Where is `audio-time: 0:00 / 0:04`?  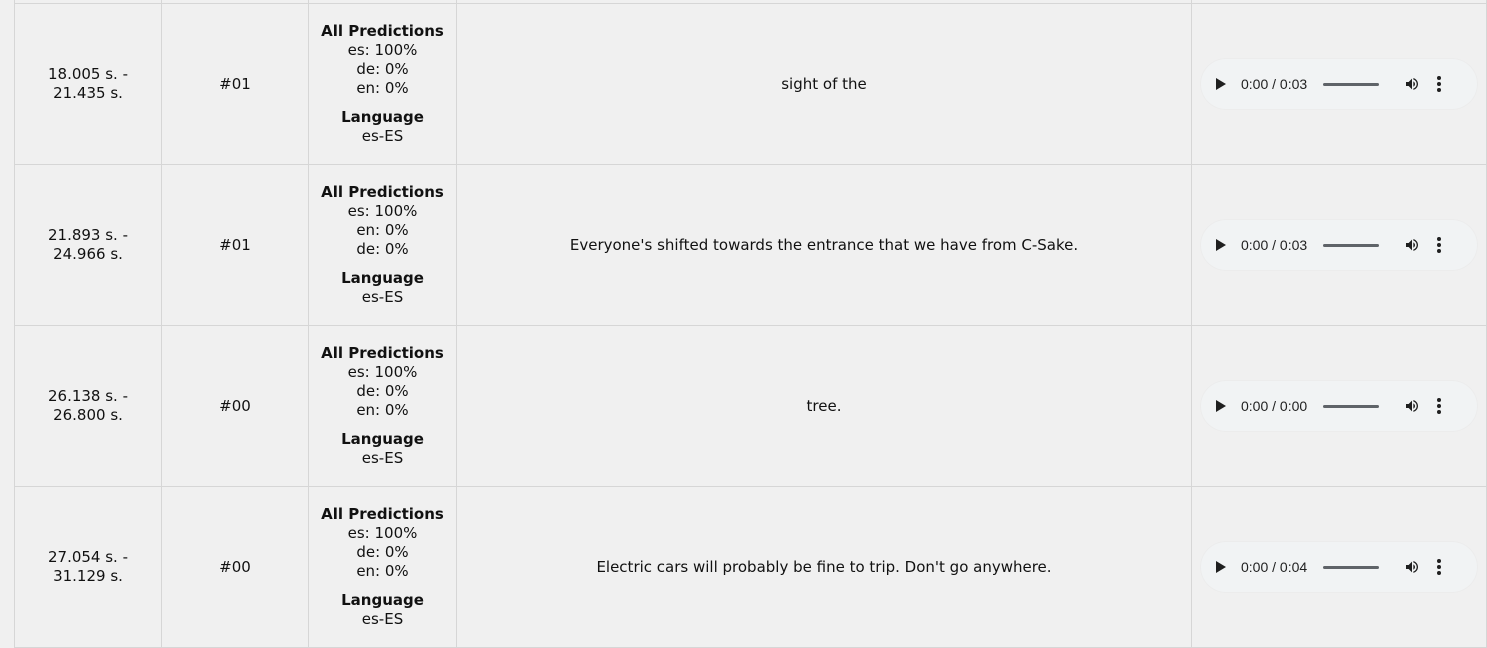 audio-time: 0:00 / 0:04 is located at coordinates (1274, 566).